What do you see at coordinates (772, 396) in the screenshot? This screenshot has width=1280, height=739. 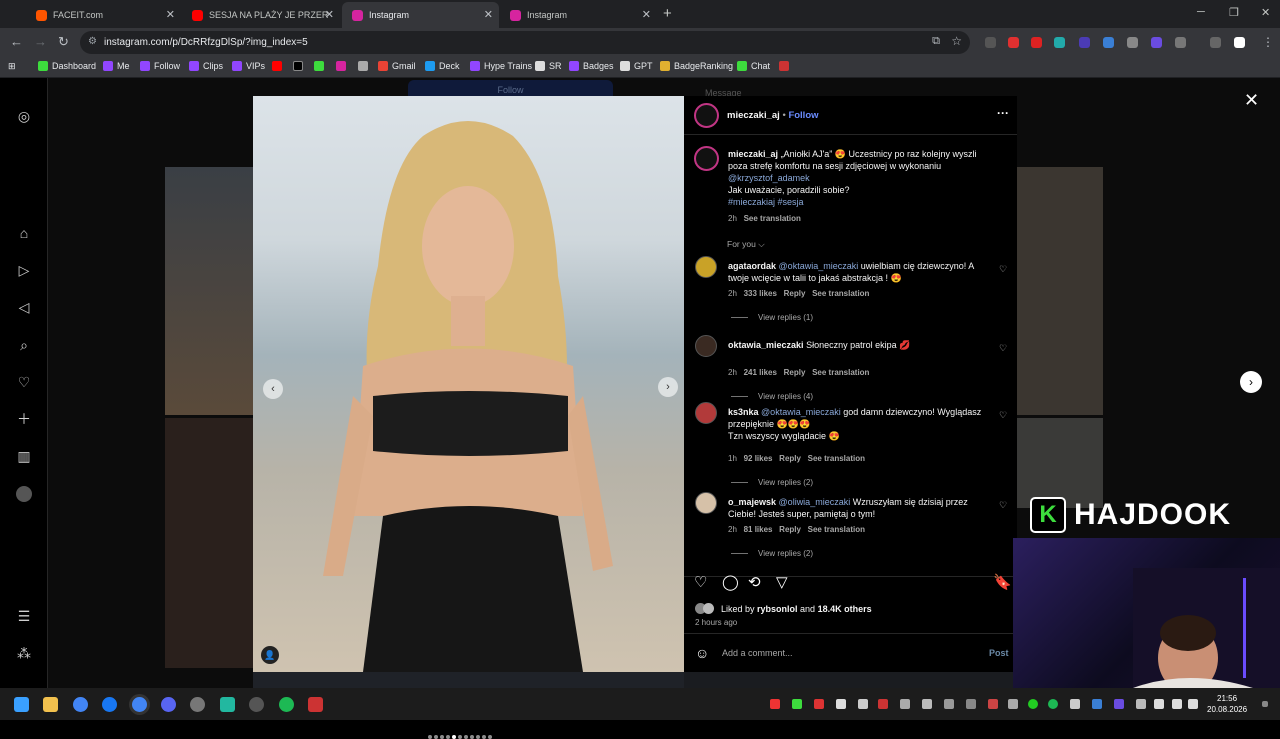 I see `view-replies-button: View replies (4)` at bounding box center [772, 396].